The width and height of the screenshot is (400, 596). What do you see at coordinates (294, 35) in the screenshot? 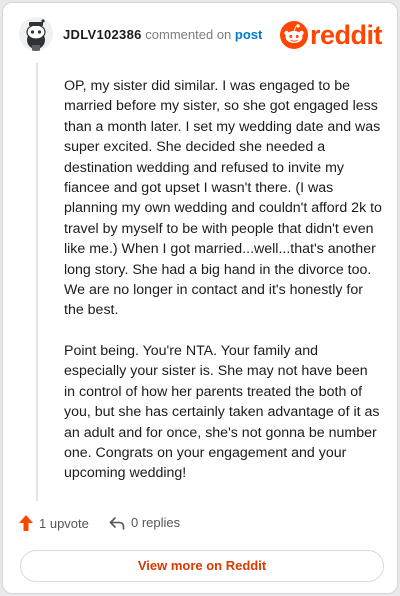
I see `reddit-snoo-icon` at bounding box center [294, 35].